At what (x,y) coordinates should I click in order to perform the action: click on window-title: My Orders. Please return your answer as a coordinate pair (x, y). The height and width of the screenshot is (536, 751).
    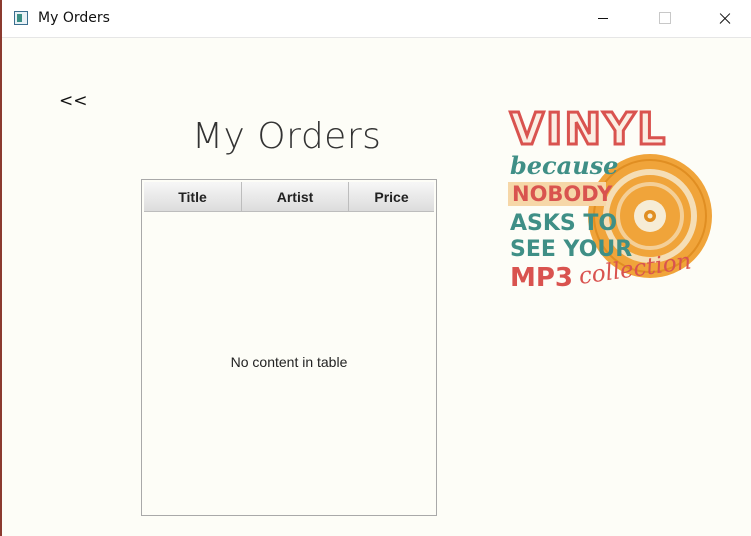
    Looking at the image, I should click on (74, 18).